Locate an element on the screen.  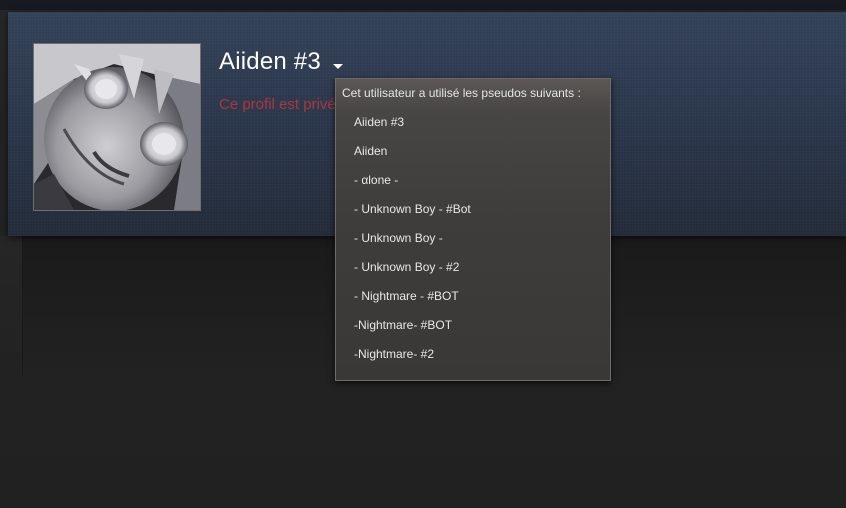
alias-item: -Nightmare- #2 is located at coordinates (394, 354).